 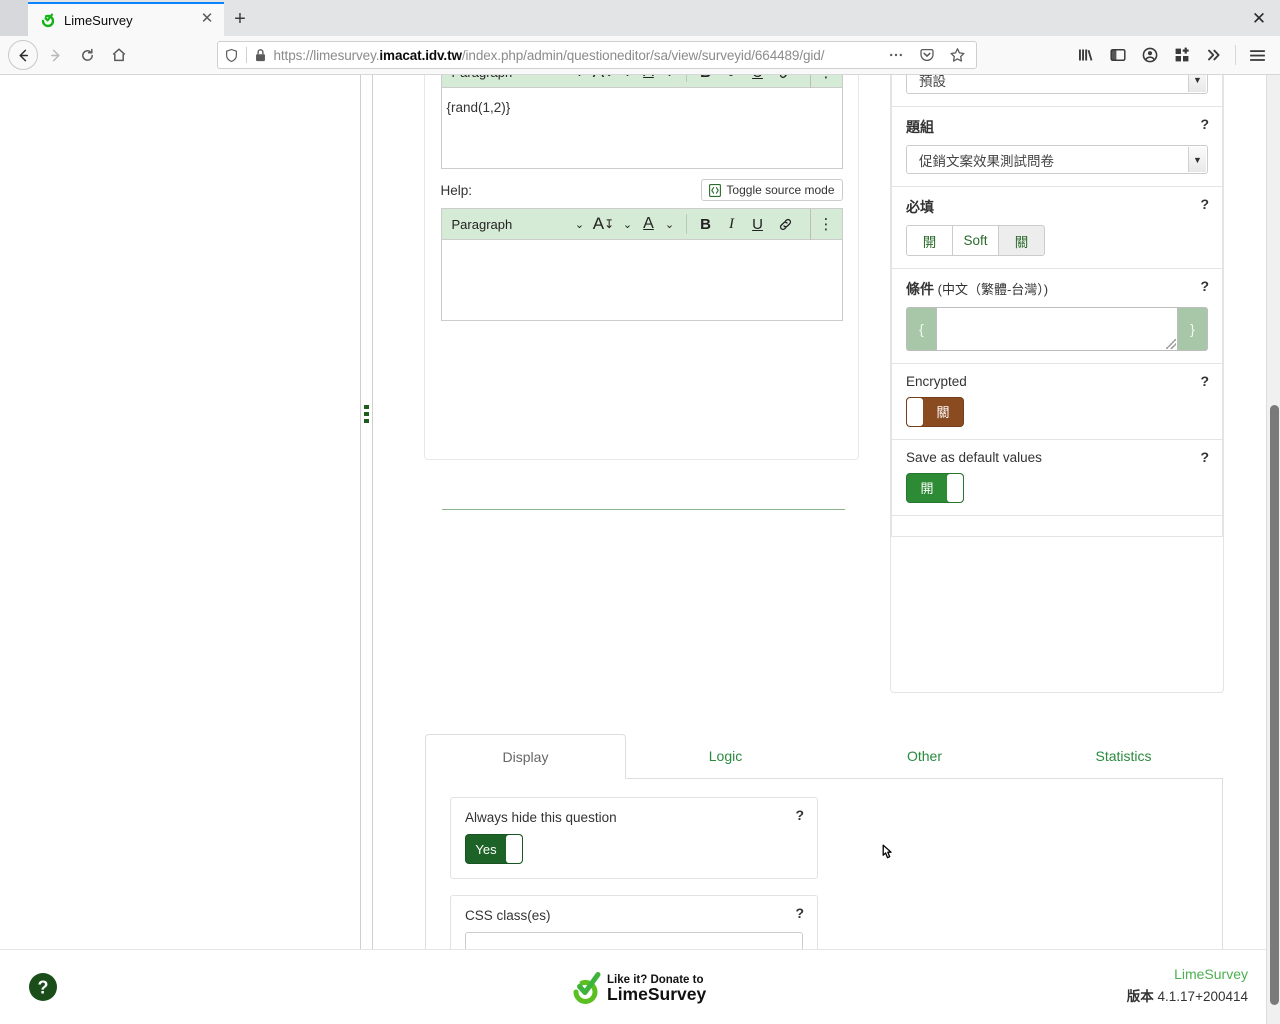 What do you see at coordinates (715, 190) in the screenshot?
I see `source-code-icon` at bounding box center [715, 190].